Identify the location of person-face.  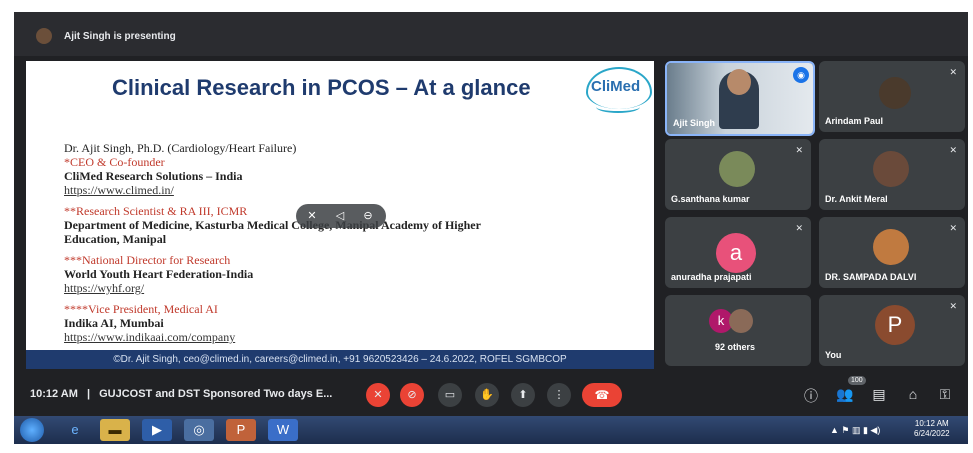
(739, 82).